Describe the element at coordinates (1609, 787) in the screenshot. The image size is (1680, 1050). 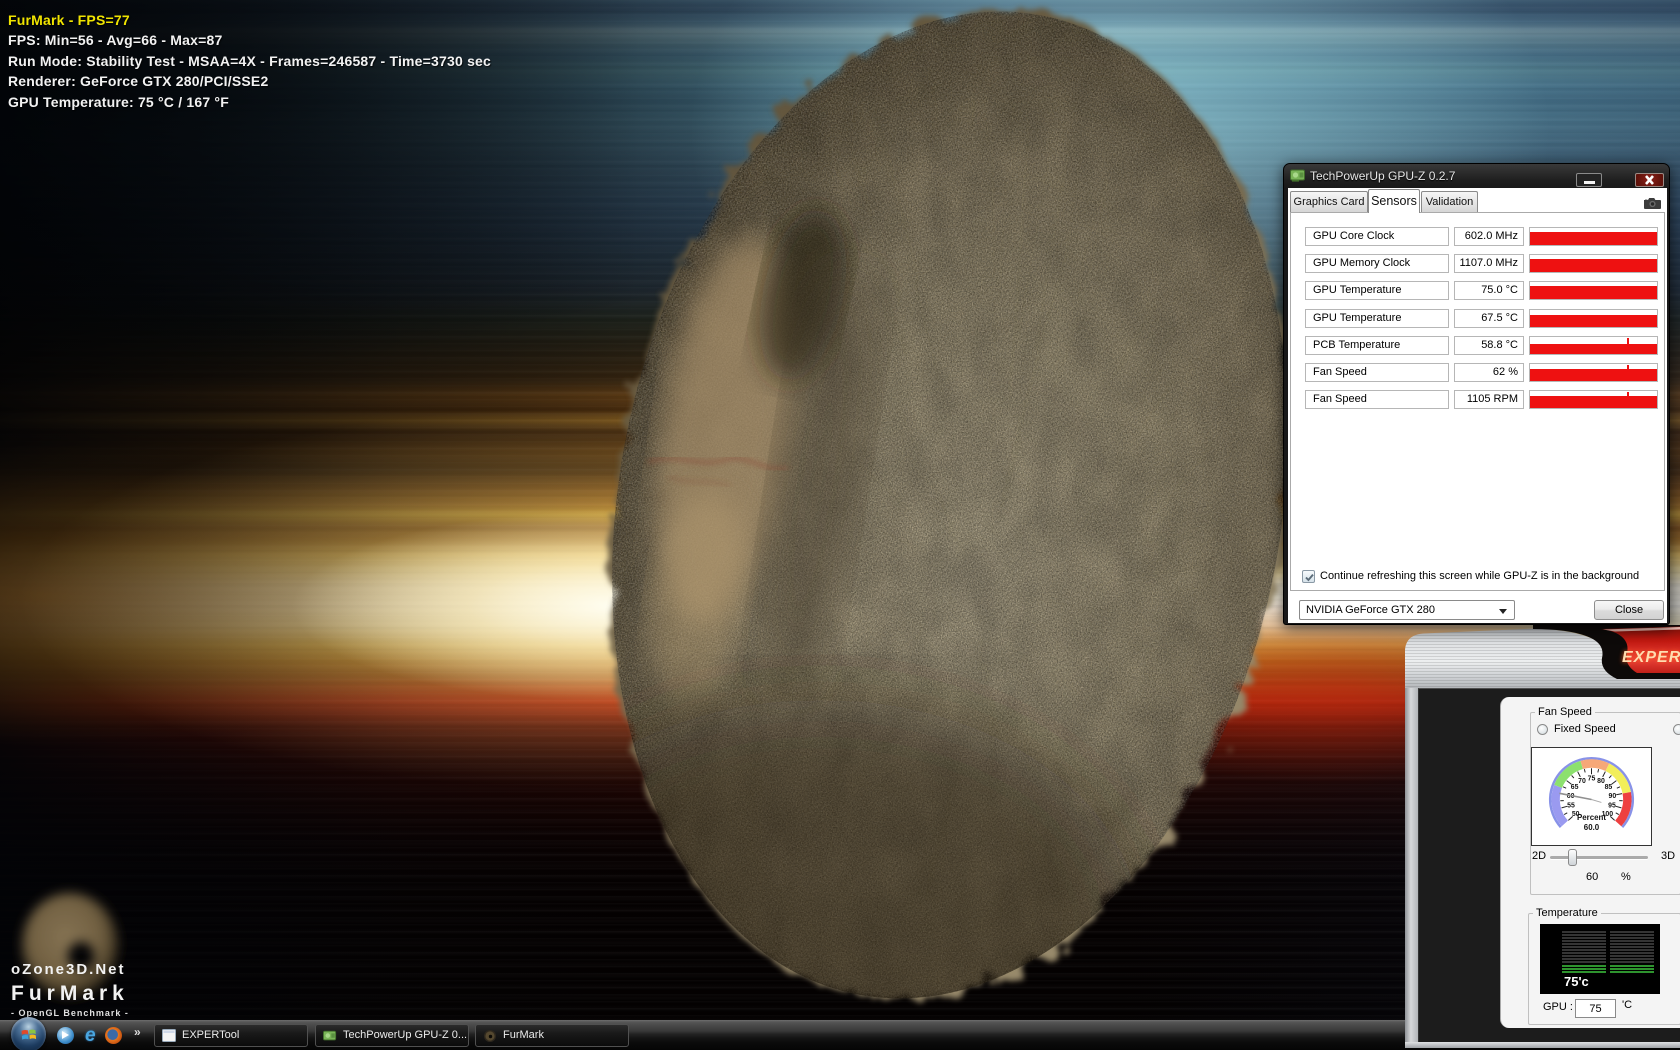
I see `svg-text: 85` at that location.